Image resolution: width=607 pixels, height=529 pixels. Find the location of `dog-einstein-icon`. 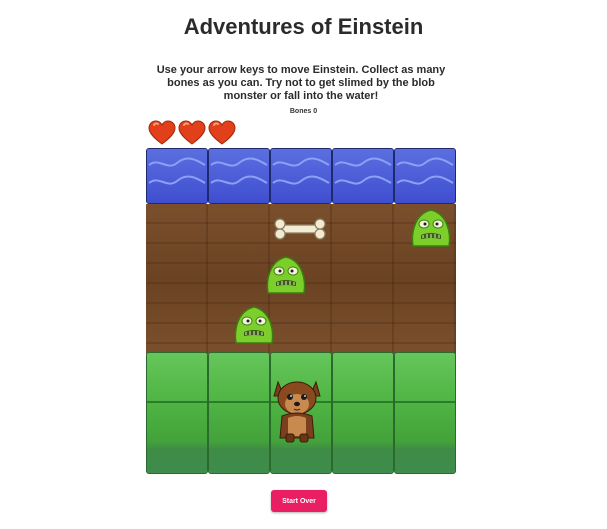

dog-einstein-icon is located at coordinates (297, 411).